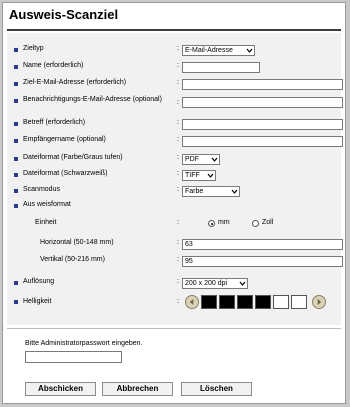 Image resolution: width=350 pixels, height=407 pixels. Describe the element at coordinates (221, 67) in the screenshot. I see `name-input` at that location.